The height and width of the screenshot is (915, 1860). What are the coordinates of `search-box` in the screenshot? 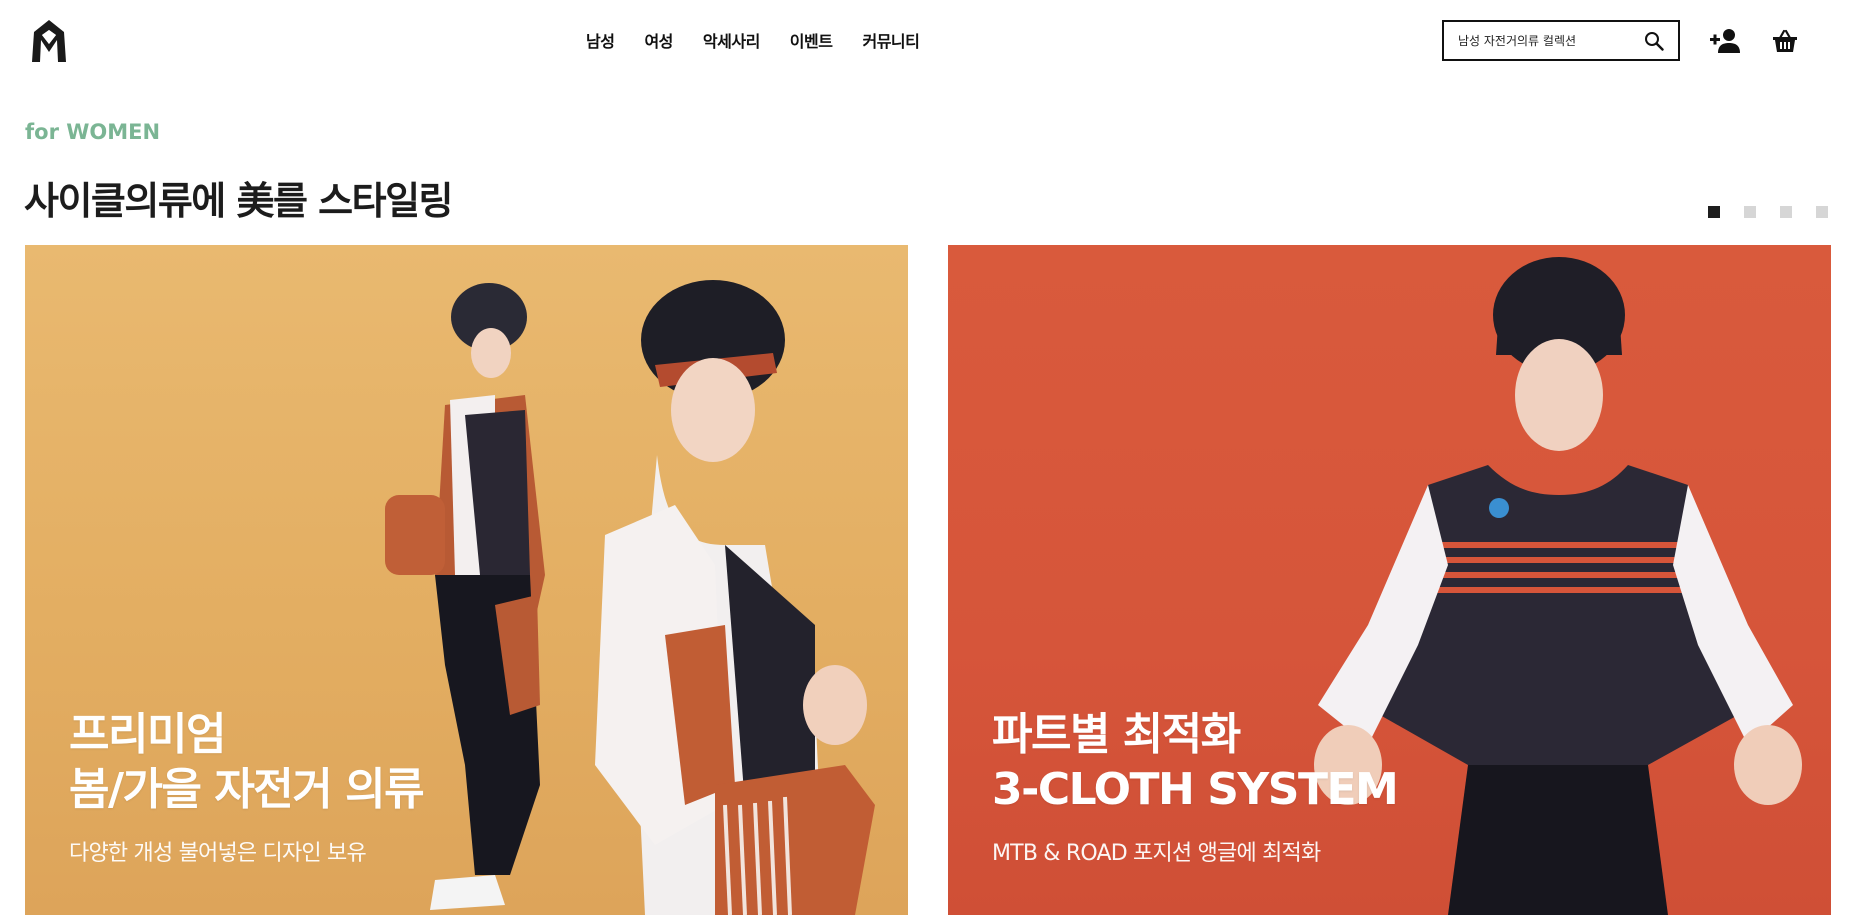 It's located at (1561, 40).